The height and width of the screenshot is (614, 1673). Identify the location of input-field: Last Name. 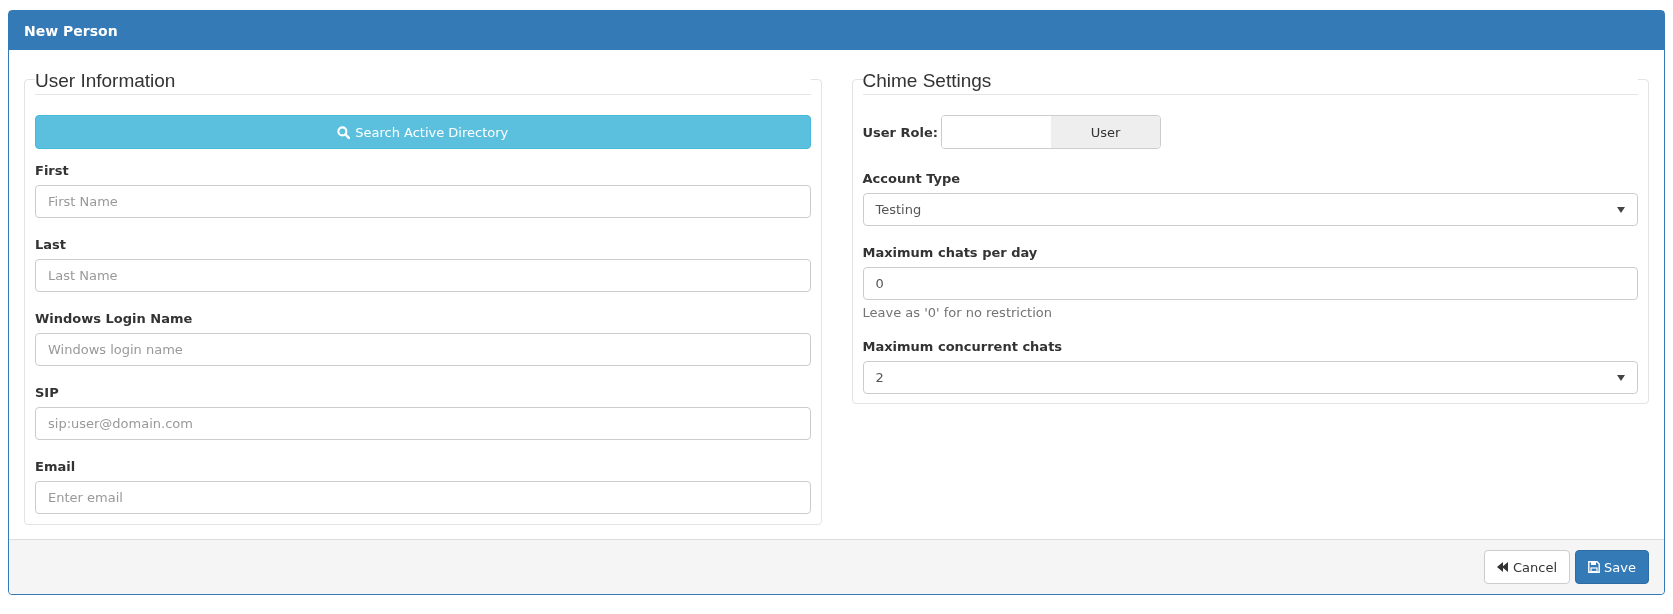
(423, 275).